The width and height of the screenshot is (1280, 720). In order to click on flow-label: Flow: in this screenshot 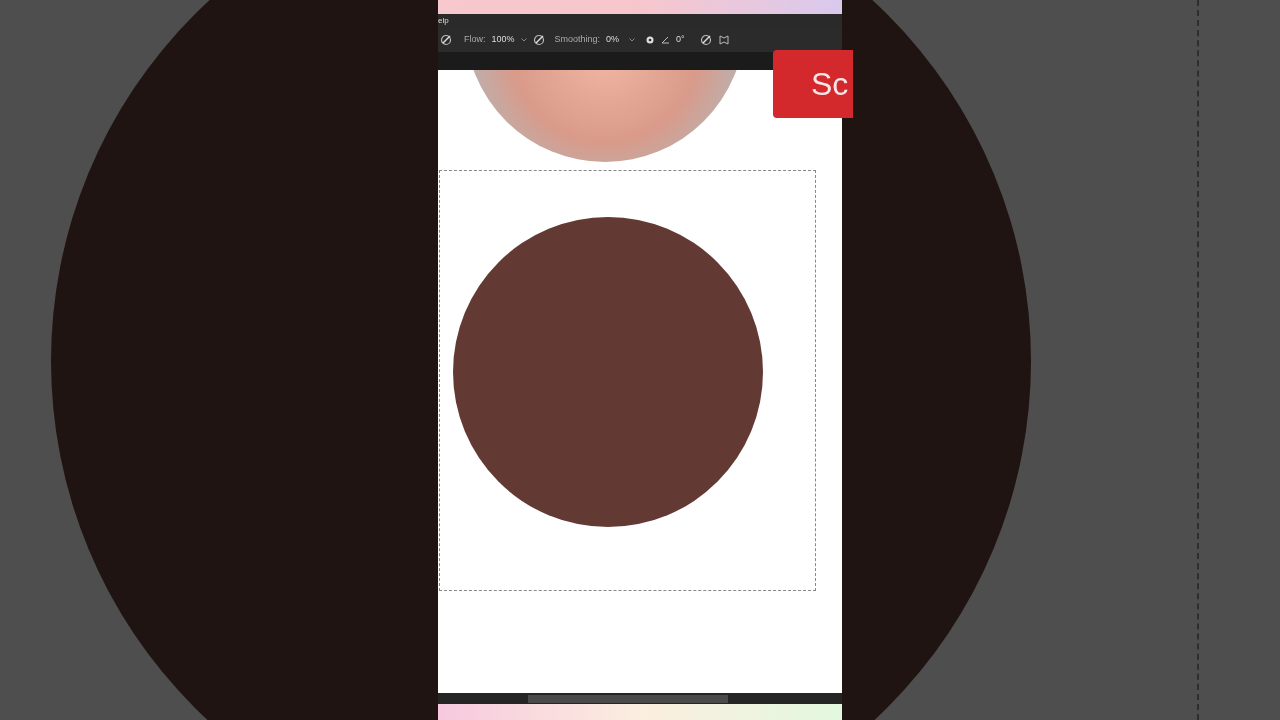, I will do `click(475, 40)`.